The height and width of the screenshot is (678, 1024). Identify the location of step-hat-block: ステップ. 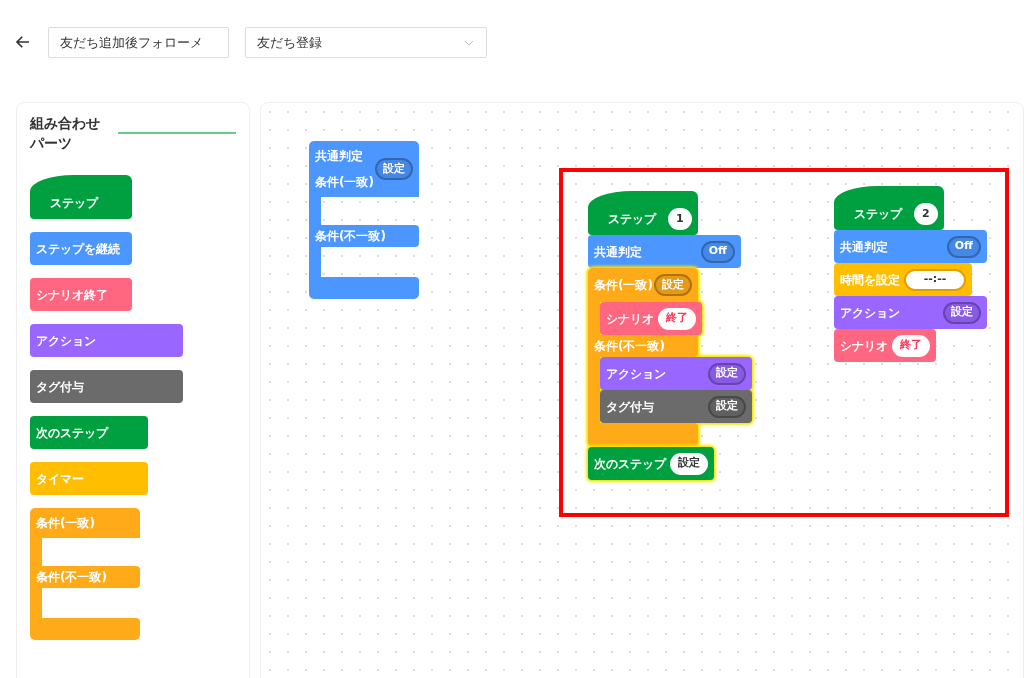
(81, 197).